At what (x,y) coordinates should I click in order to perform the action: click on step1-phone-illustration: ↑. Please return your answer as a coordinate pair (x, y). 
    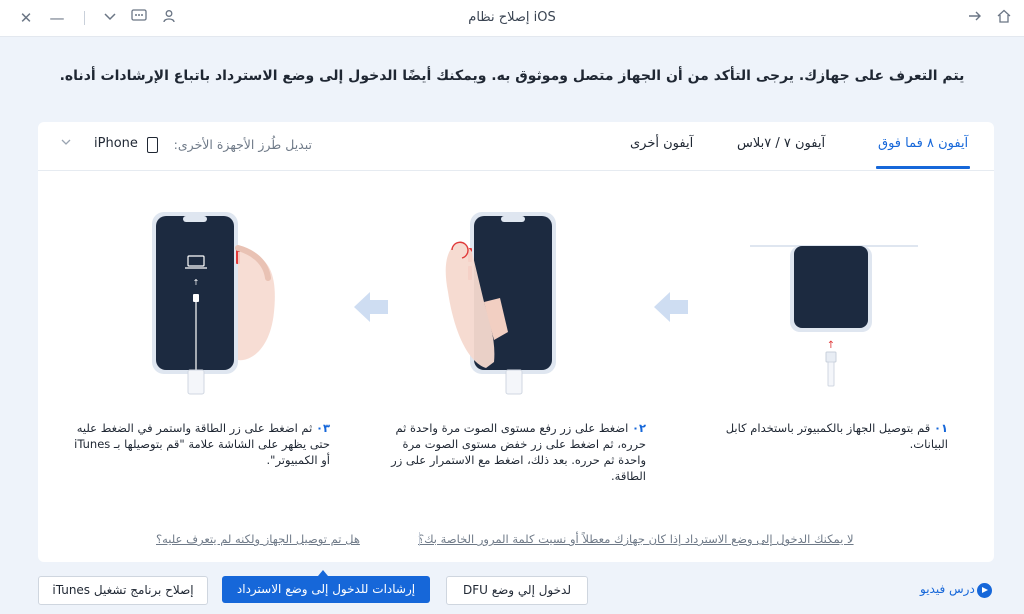
    Looking at the image, I should click on (834, 316).